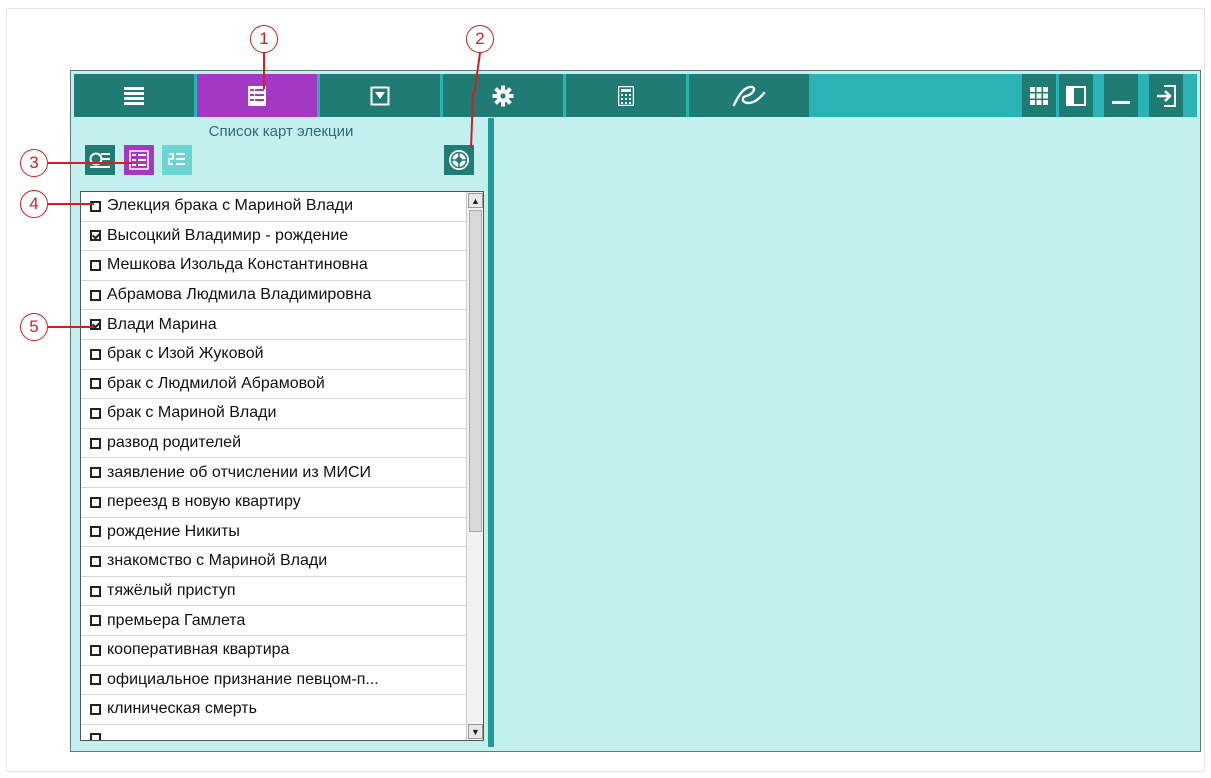 This screenshot has height=778, width=1211. Describe the element at coordinates (264, 39) in the screenshot. I see `callout-1: 1` at that location.